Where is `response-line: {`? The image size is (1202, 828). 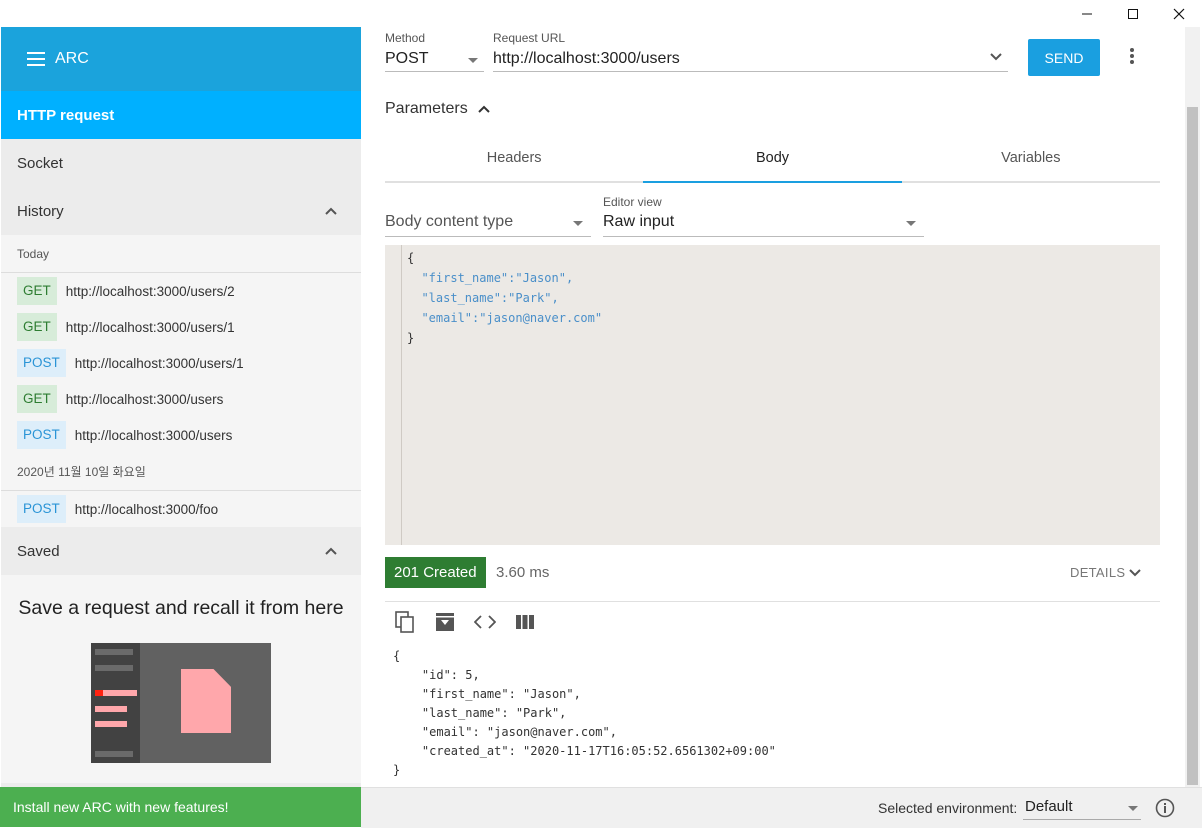 response-line: { is located at coordinates (397, 656).